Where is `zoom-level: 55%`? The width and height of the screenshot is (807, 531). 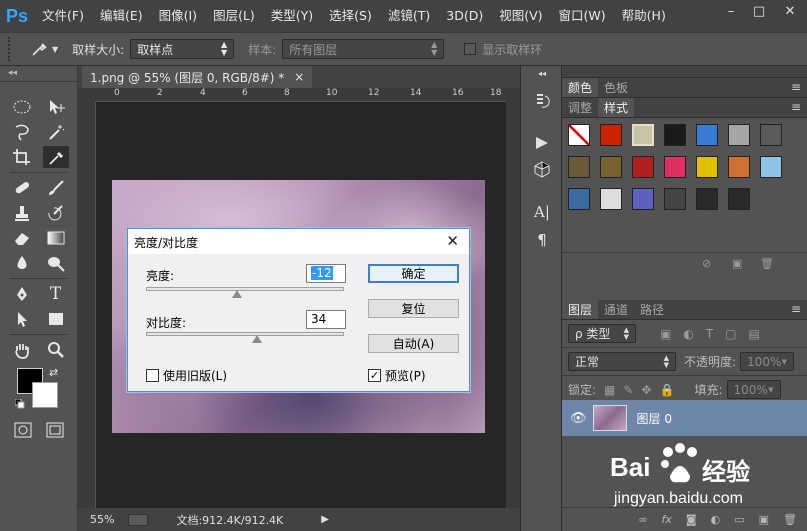
zoom-level: 55% is located at coordinates (102, 519).